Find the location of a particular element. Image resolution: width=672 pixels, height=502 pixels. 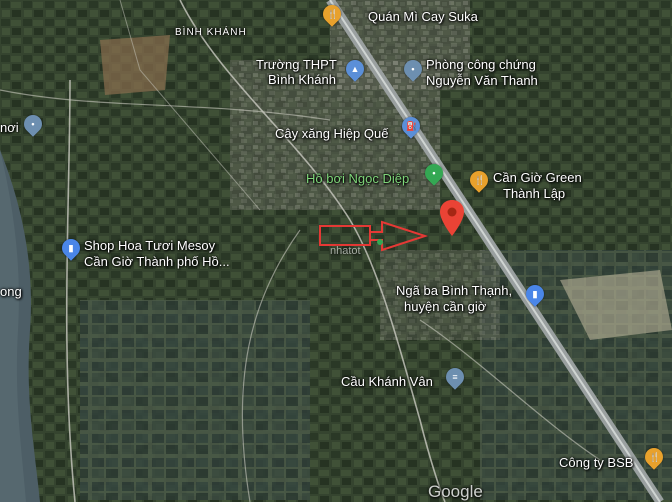

red-location-pin-icon is located at coordinates (452, 220).